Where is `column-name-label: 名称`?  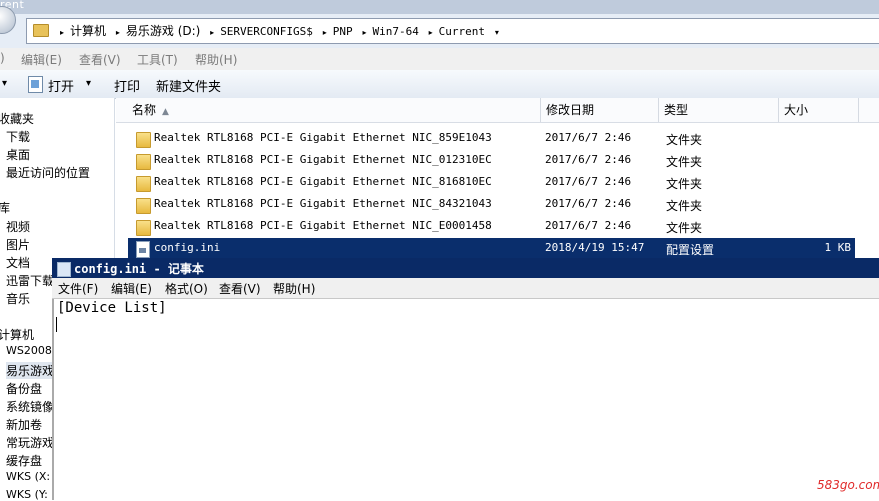 column-name-label: 名称 is located at coordinates (144, 110).